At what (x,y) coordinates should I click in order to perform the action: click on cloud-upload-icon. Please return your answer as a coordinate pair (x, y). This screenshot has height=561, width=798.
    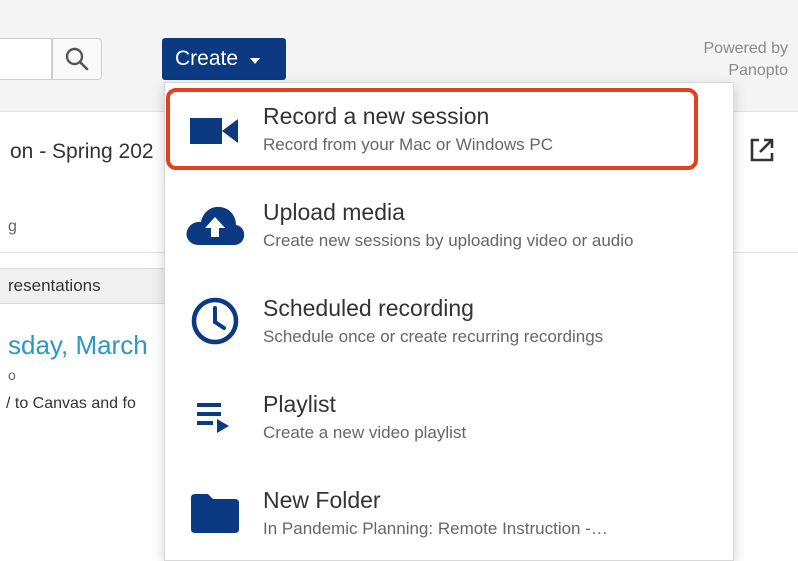
    Looking at the image, I should click on (215, 225).